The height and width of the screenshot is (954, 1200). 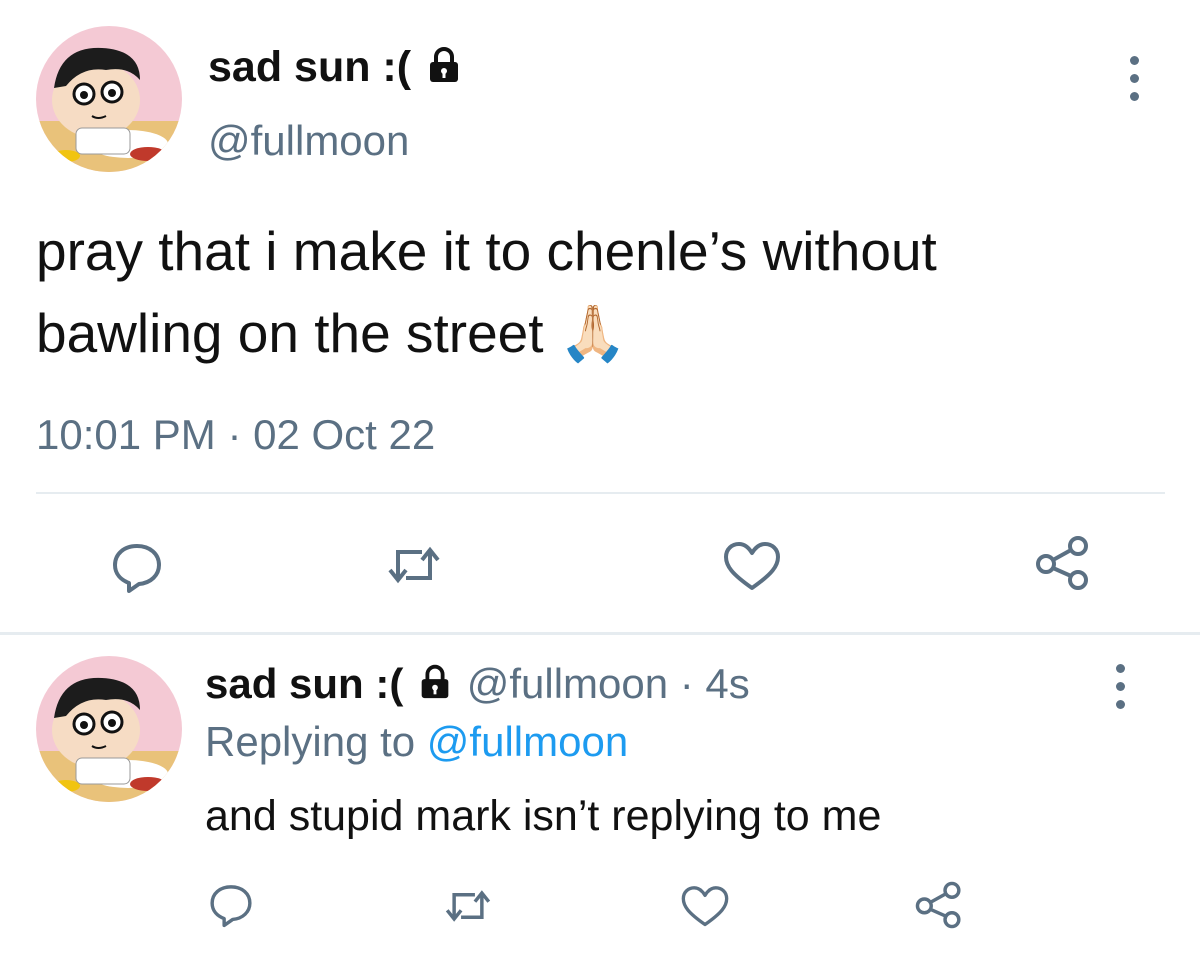 I want to click on reply-handle: @fullmoon, so click(x=567, y=683).